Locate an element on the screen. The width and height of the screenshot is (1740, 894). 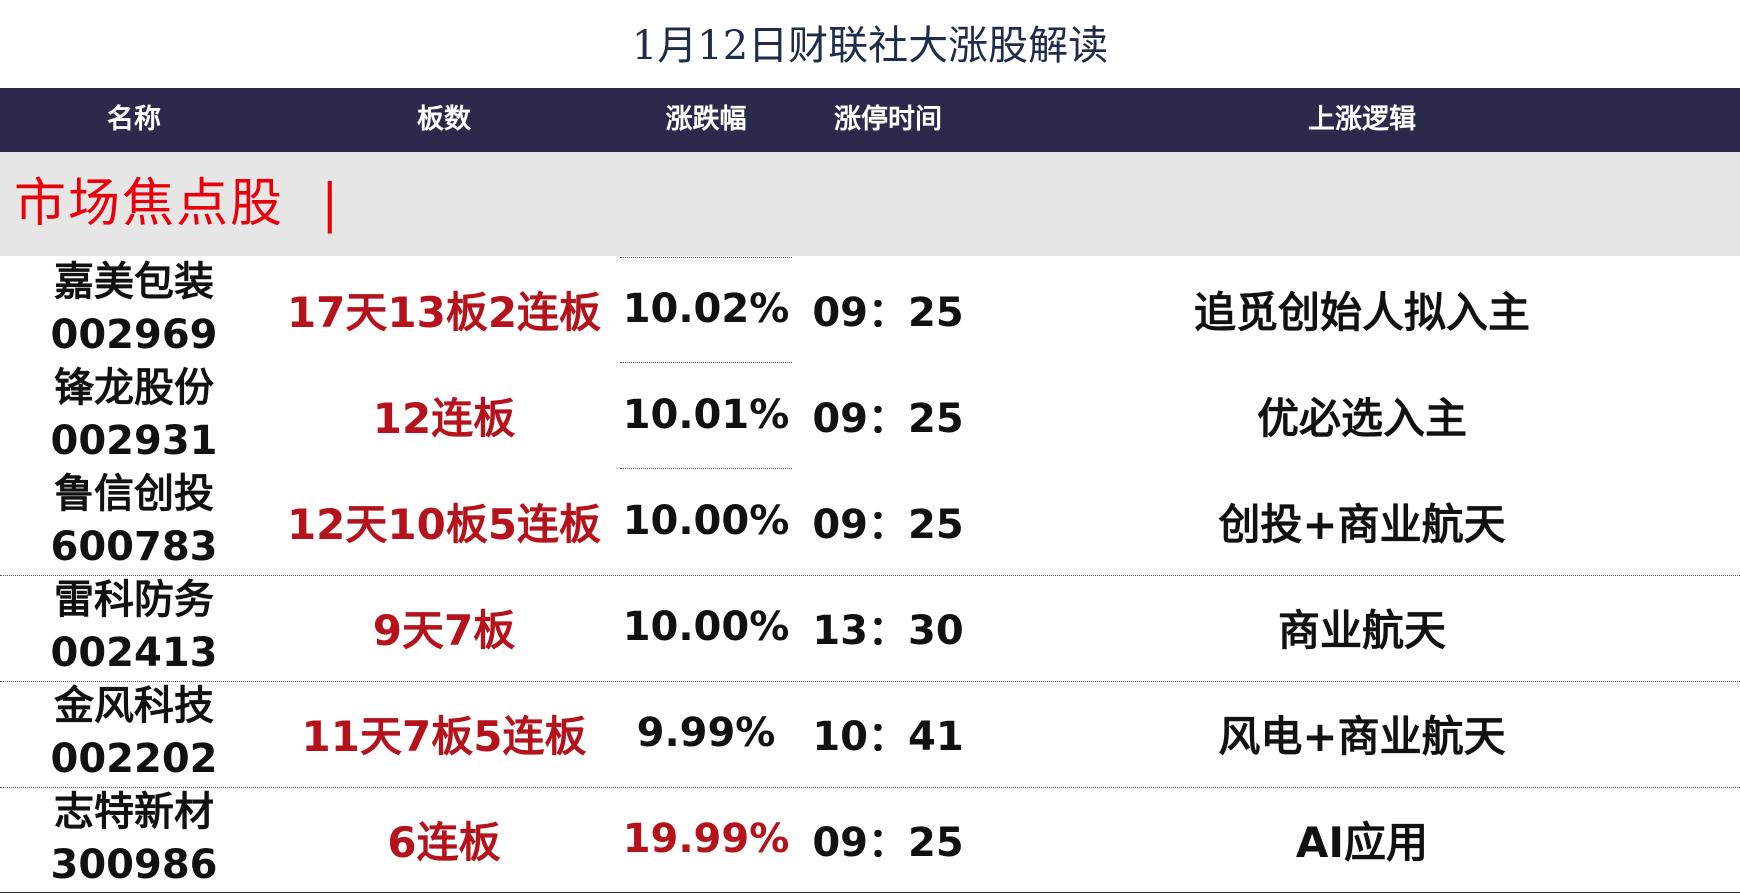
stock-name: 金风科技 is located at coordinates (134, 706).